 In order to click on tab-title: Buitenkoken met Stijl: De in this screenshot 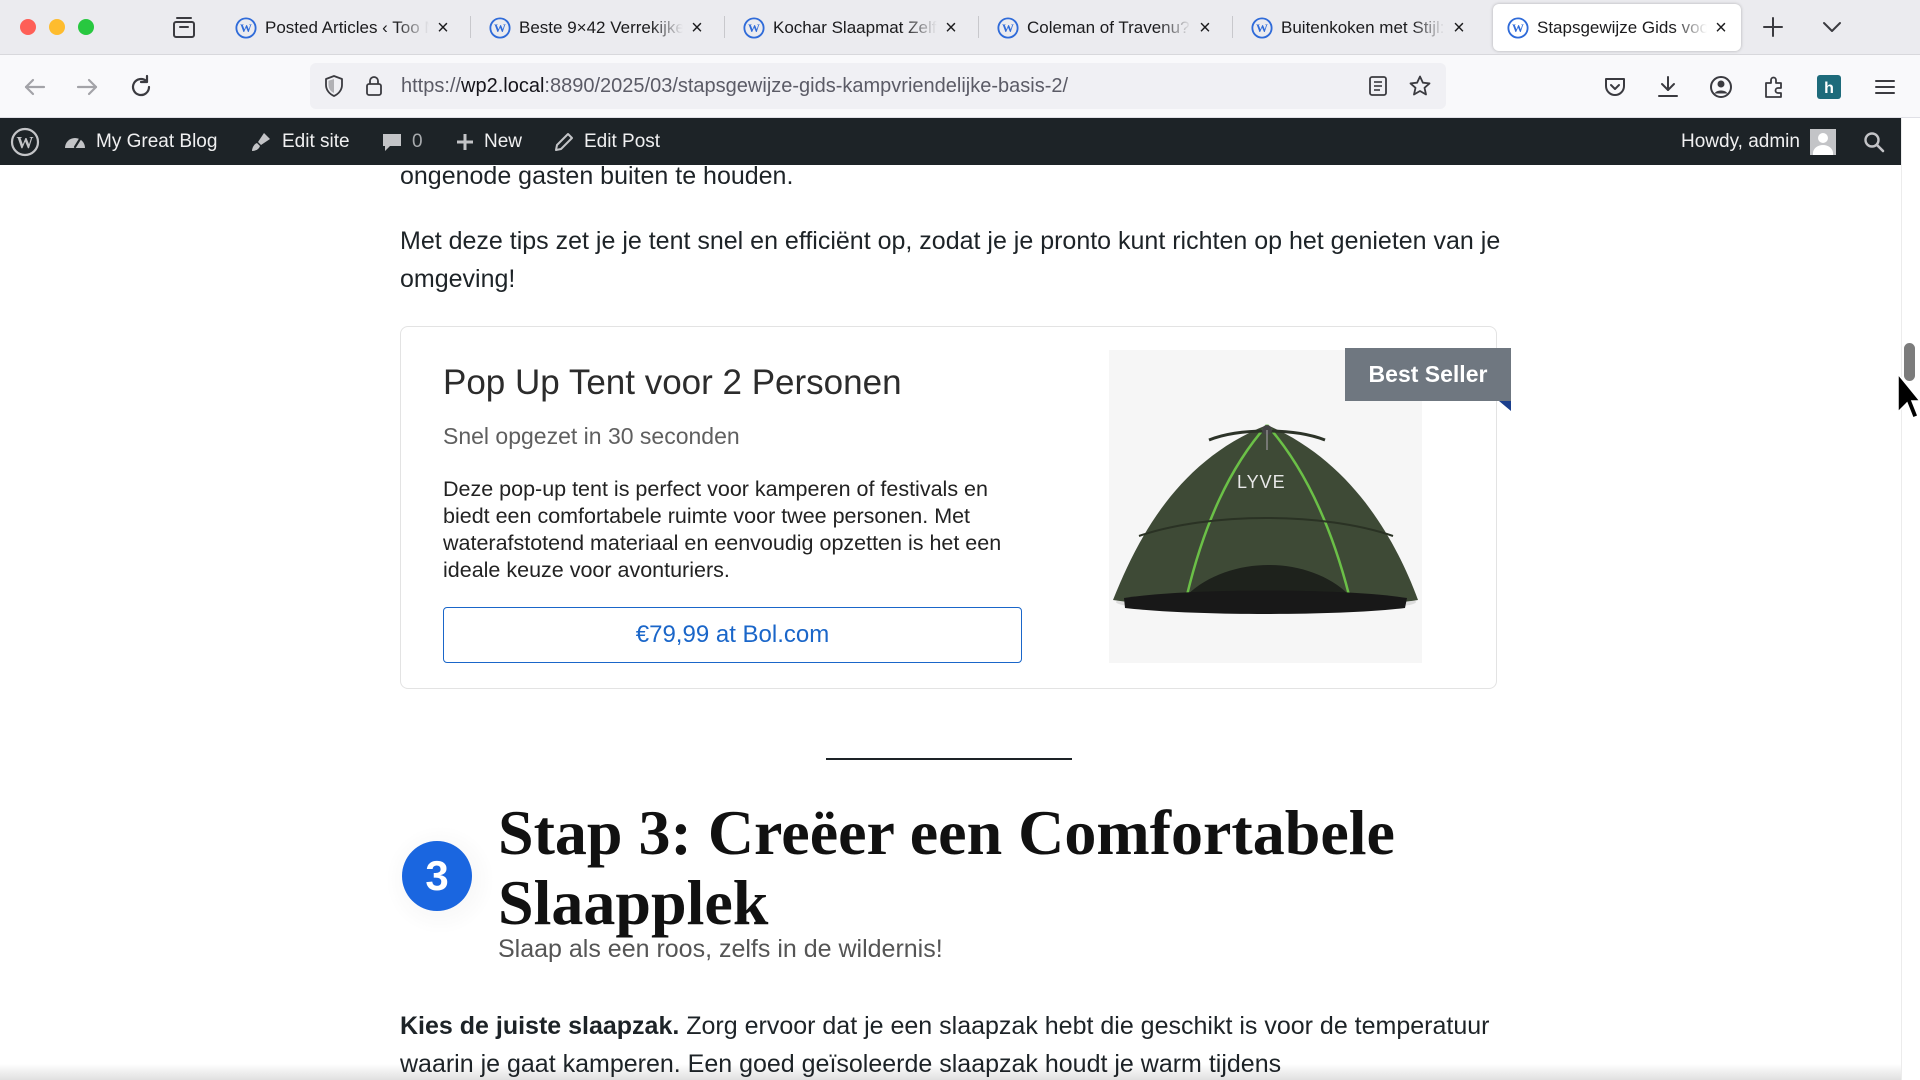, I will do `click(1363, 27)`.